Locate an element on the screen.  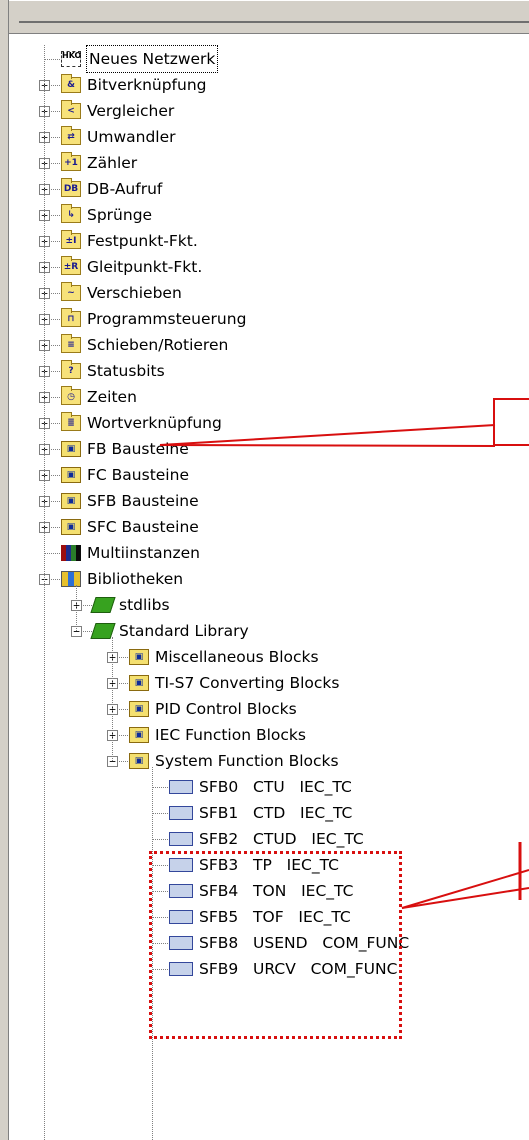
tree-item-stdlibs: + stdlibs is located at coordinates (269, 605).